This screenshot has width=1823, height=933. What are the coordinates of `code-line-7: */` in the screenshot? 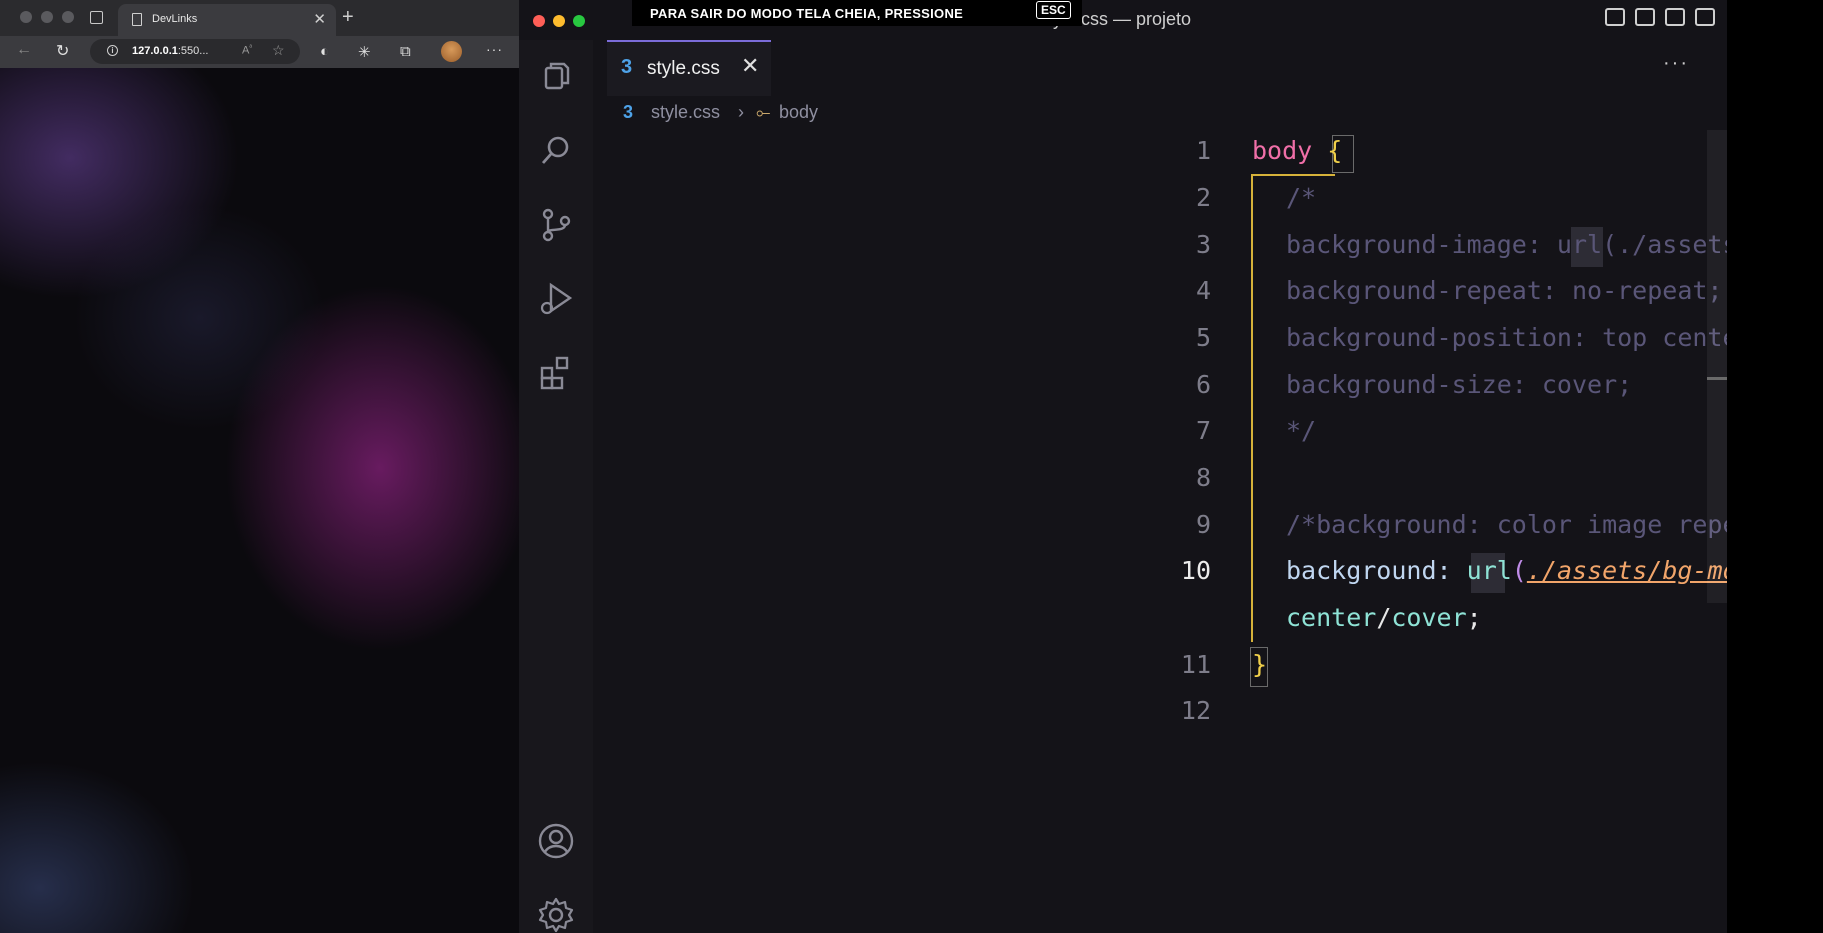 It's located at (1301, 430).